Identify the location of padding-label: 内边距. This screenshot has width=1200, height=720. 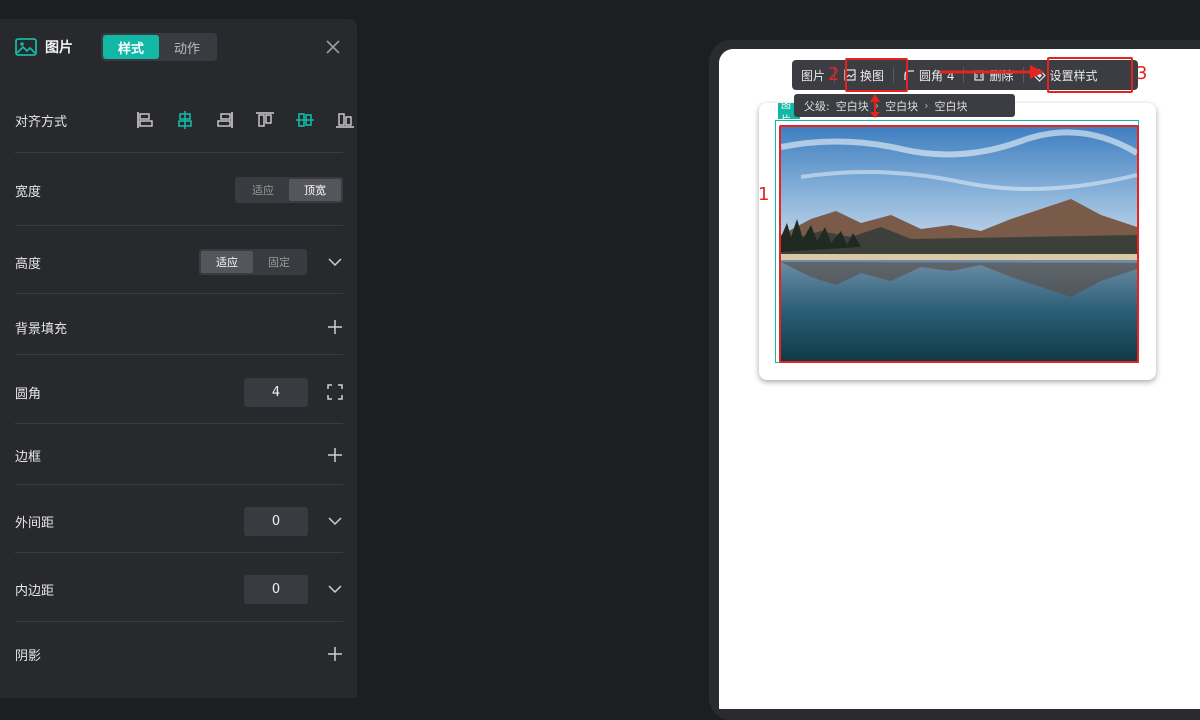
(35, 591).